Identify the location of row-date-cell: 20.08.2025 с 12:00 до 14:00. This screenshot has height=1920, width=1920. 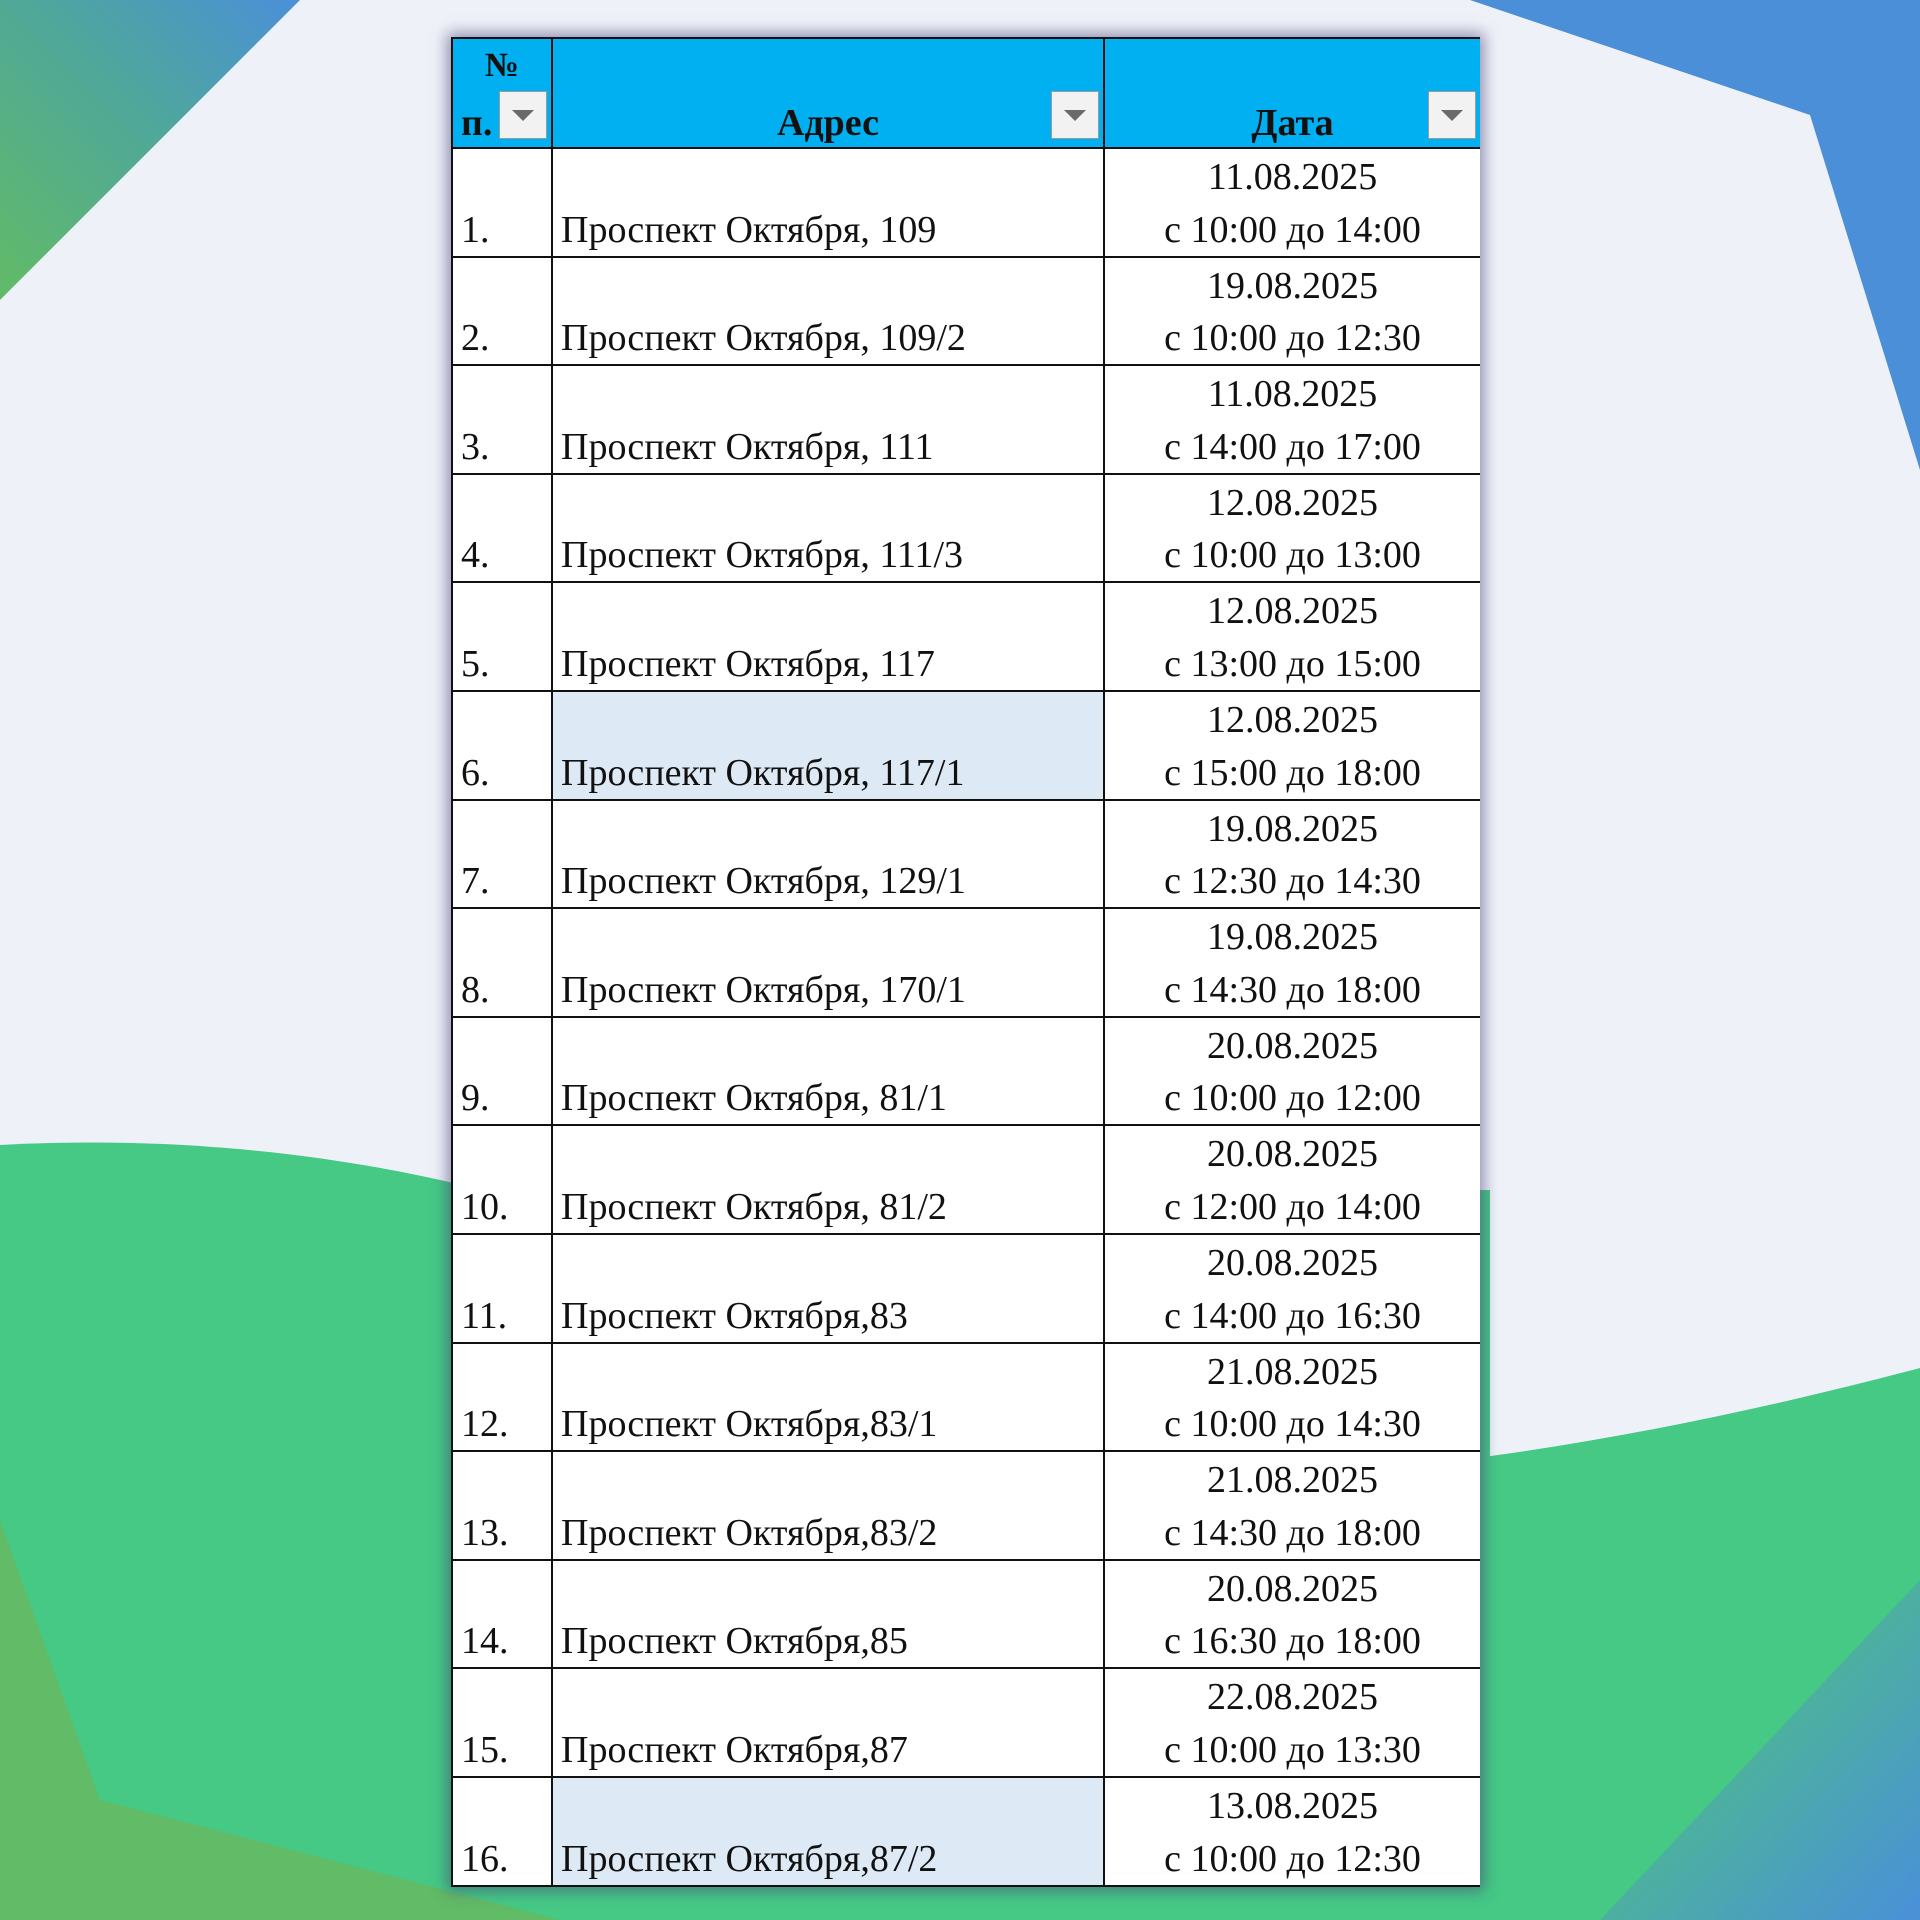
(1292, 1180).